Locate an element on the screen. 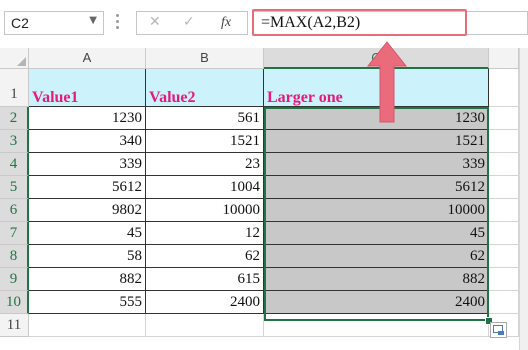 This screenshot has width=528, height=350. data-cell: 1004 is located at coordinates (205, 187).